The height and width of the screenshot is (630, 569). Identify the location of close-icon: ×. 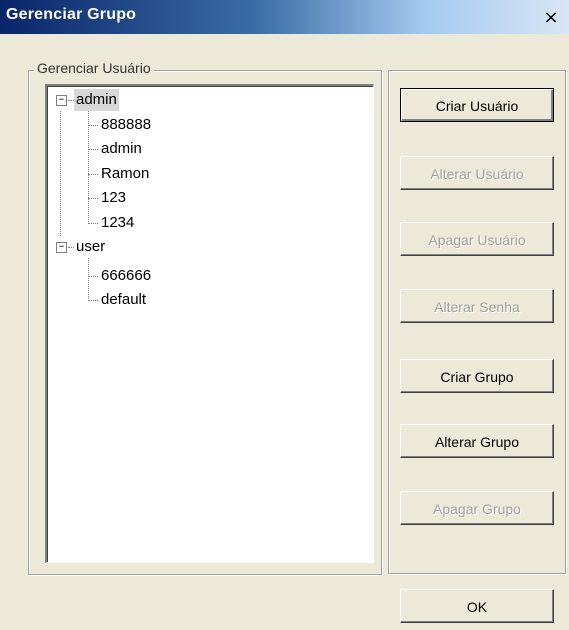
(551, 17).